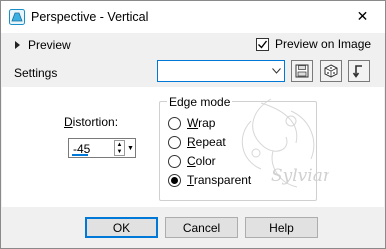  I want to click on randomize-button, so click(331, 71).